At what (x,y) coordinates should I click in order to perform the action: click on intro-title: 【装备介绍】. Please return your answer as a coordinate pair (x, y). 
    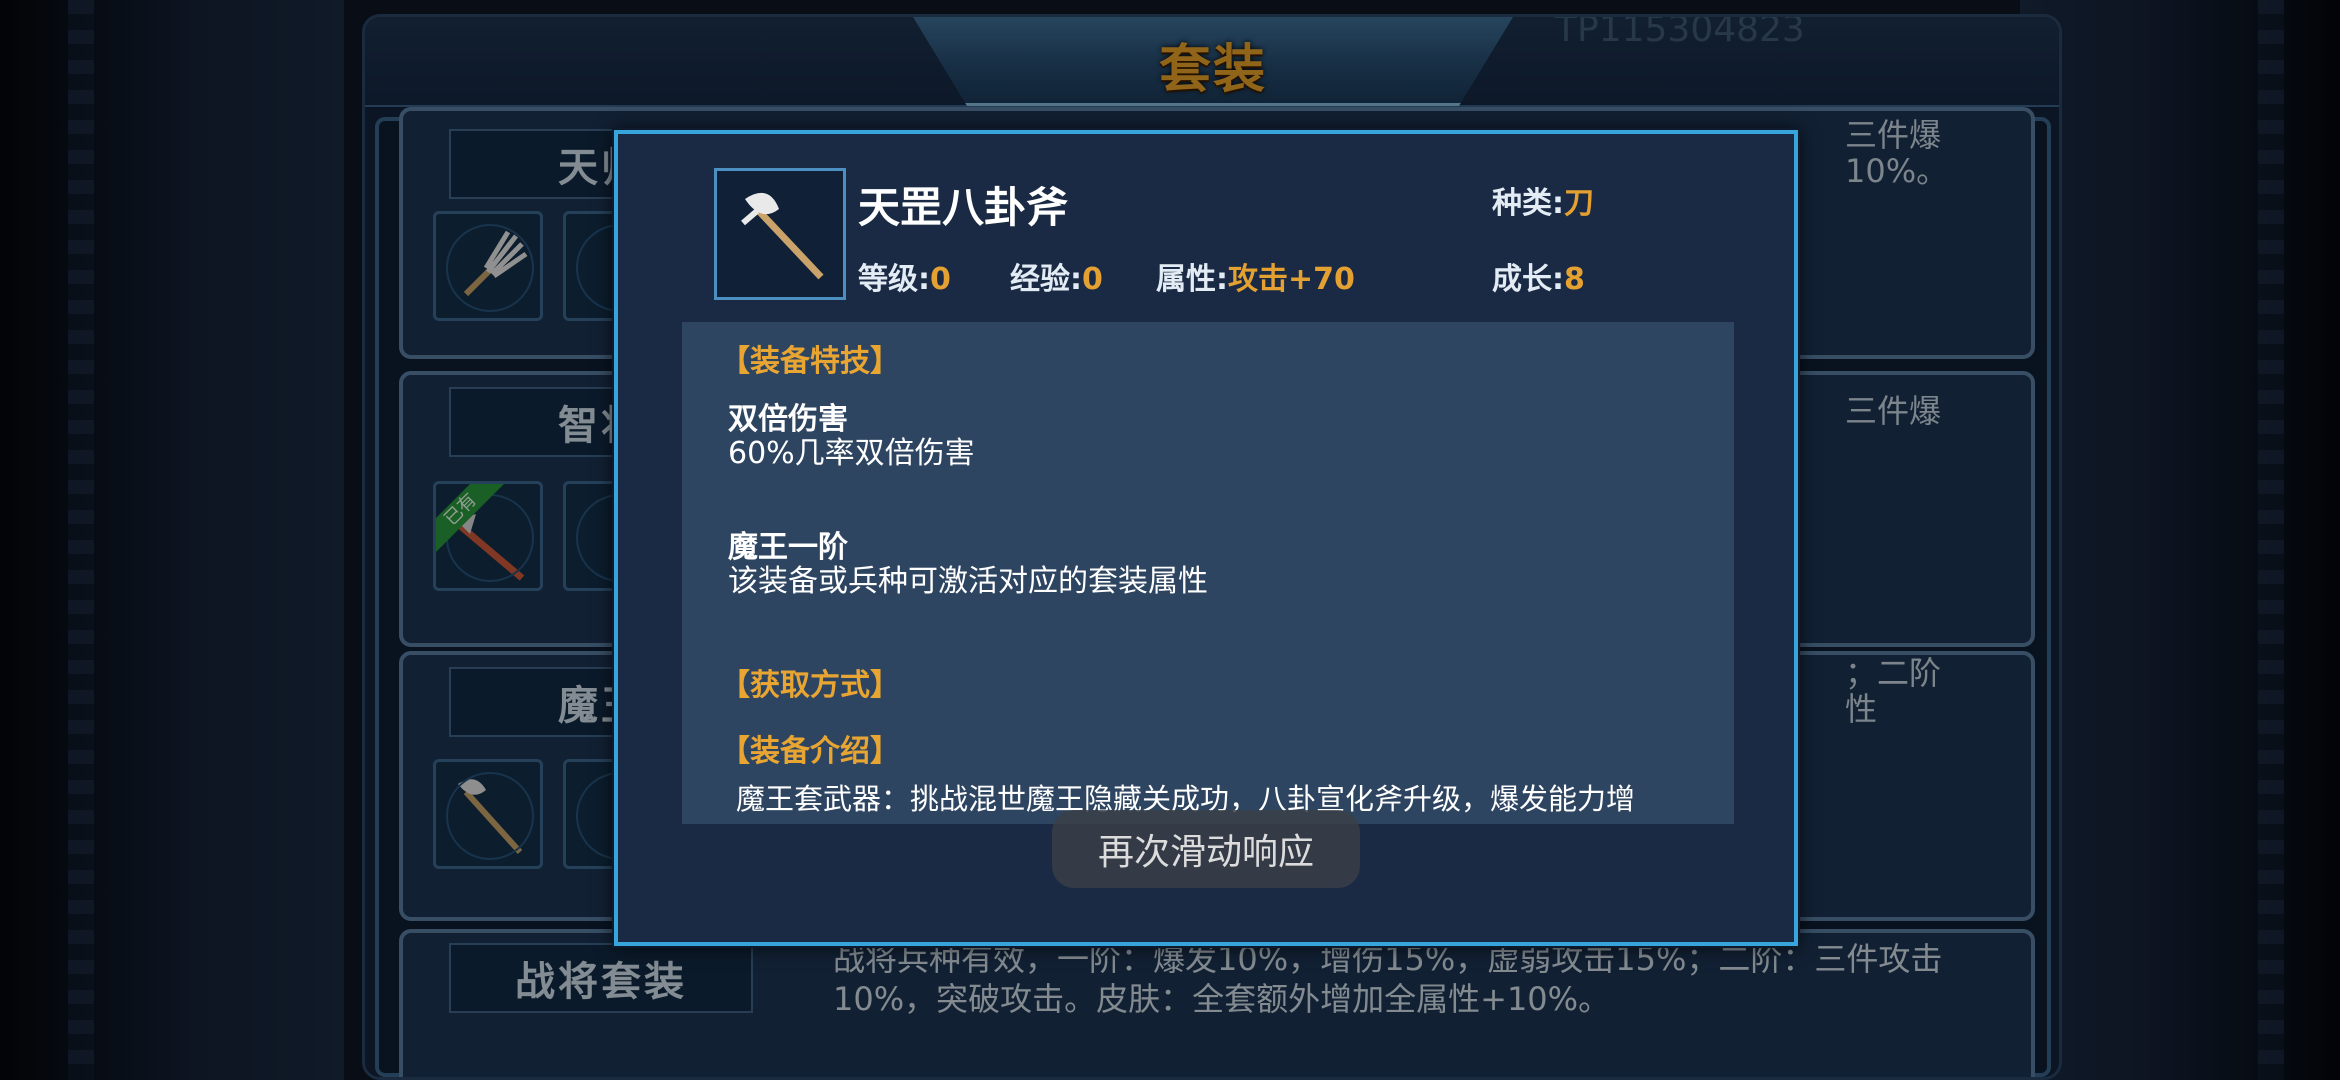
    Looking at the image, I should click on (810, 751).